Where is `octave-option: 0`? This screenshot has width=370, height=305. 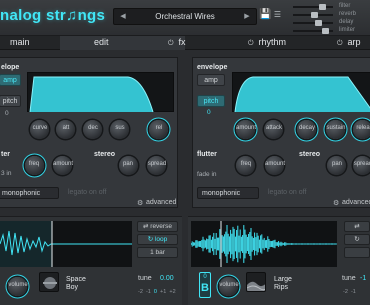
octave-option: 0 is located at coordinates (155, 292).